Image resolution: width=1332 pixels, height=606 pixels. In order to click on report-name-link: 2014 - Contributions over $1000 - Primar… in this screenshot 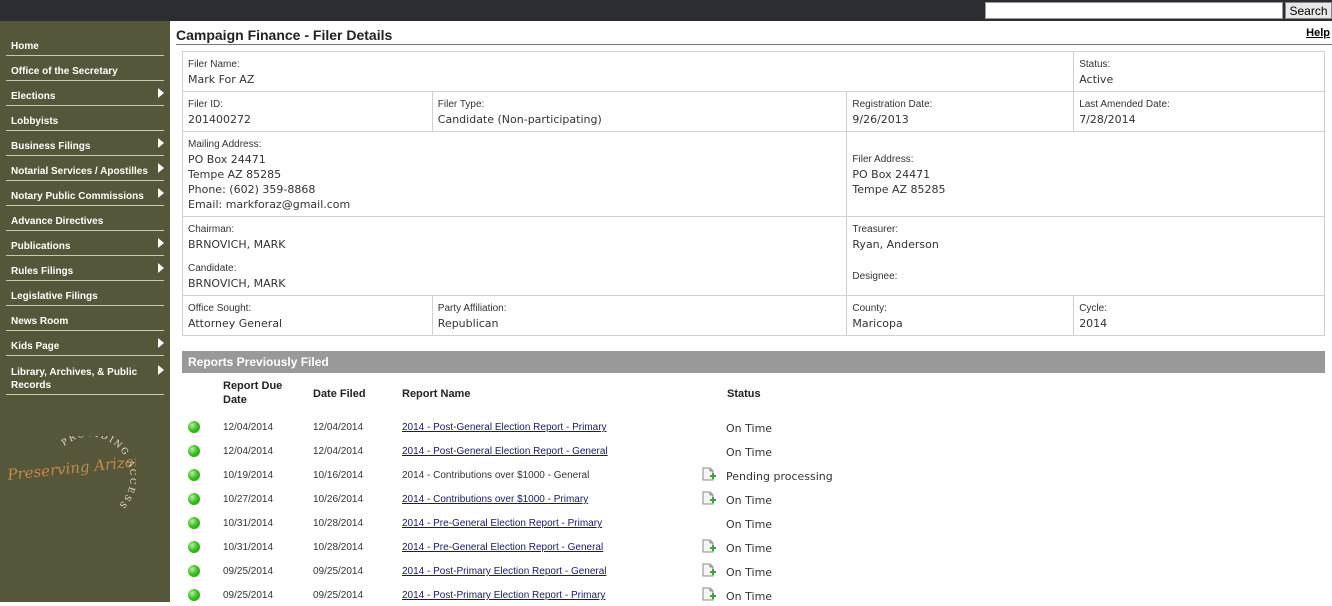, I will do `click(495, 499)`.